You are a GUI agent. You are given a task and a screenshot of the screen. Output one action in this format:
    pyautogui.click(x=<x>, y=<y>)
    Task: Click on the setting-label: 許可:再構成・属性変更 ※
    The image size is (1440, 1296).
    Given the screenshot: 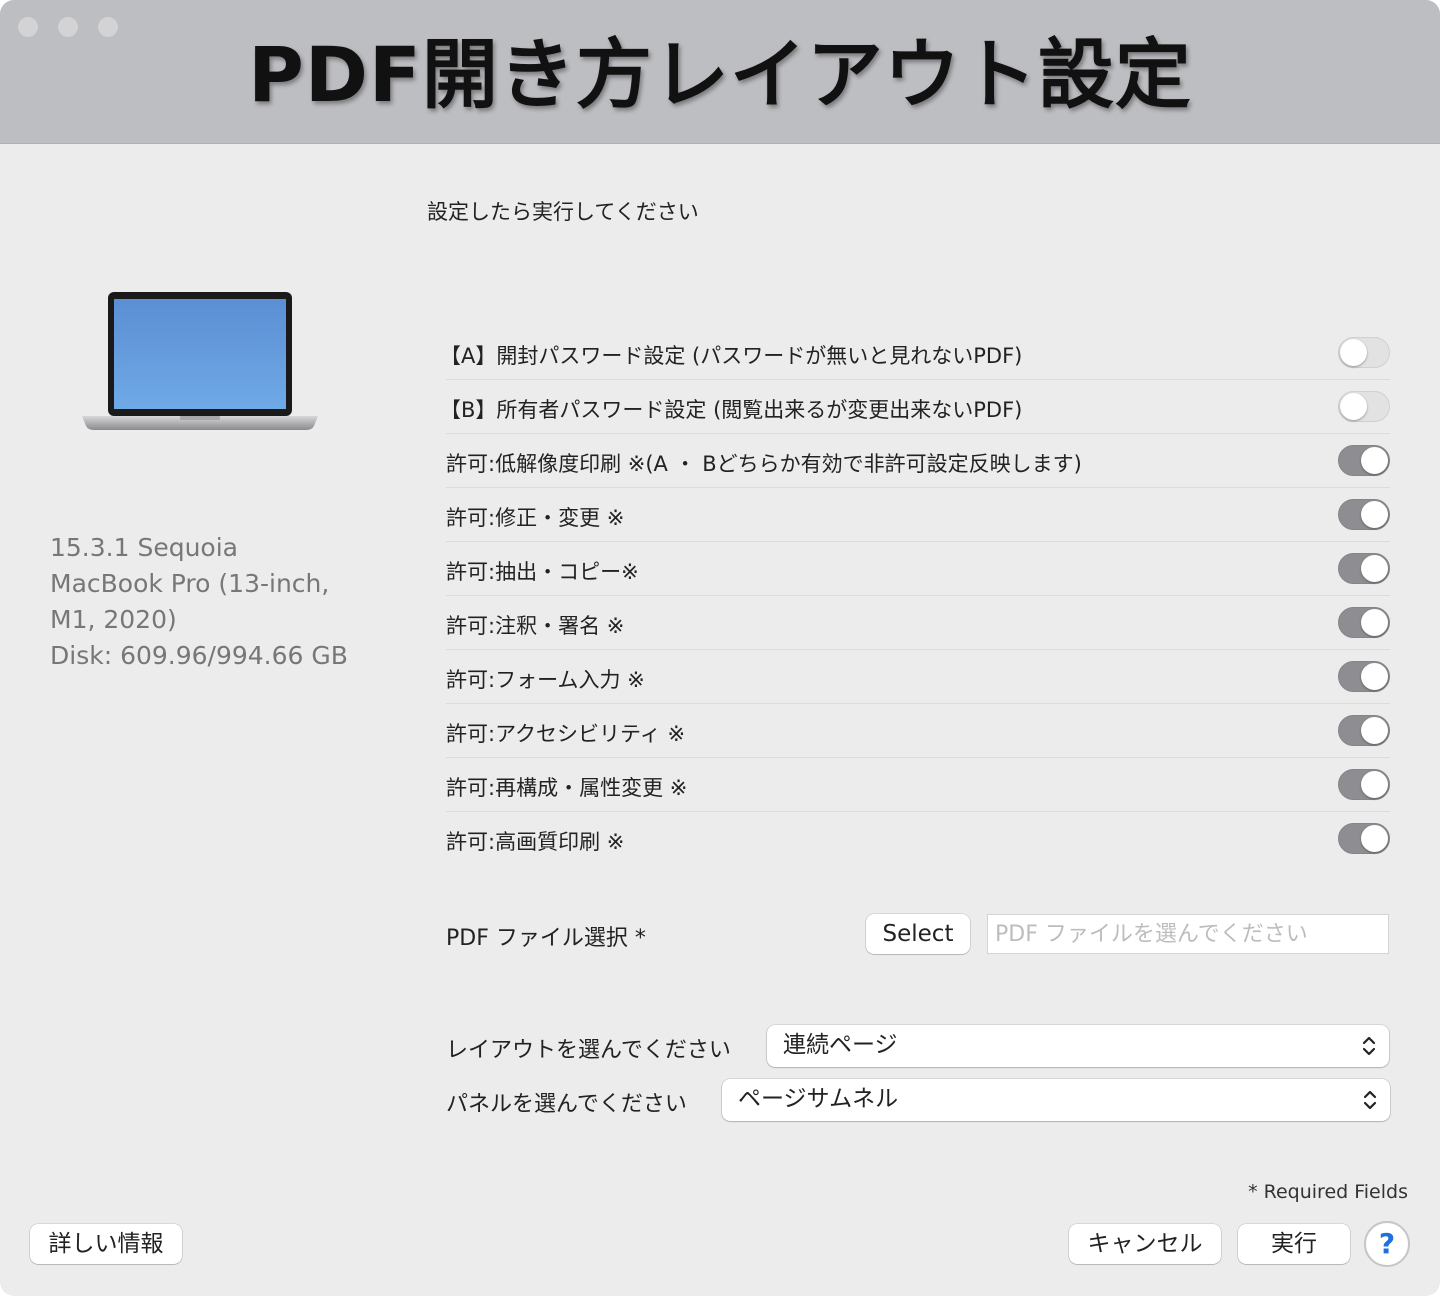 What is the action you would take?
    pyautogui.click(x=567, y=788)
    